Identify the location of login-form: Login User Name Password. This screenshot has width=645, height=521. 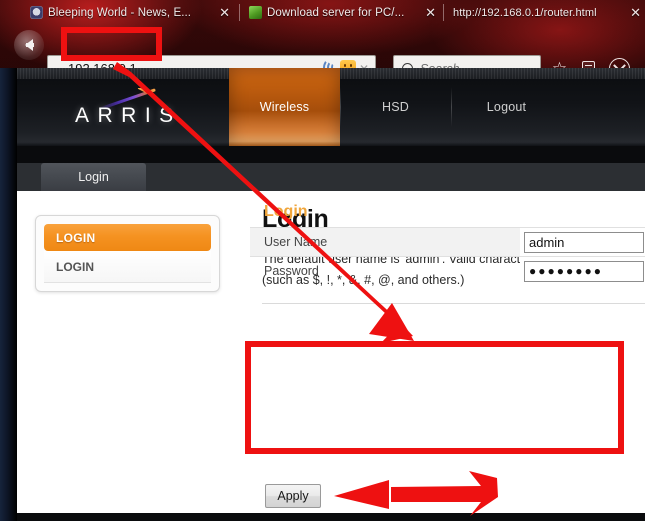
(447, 240).